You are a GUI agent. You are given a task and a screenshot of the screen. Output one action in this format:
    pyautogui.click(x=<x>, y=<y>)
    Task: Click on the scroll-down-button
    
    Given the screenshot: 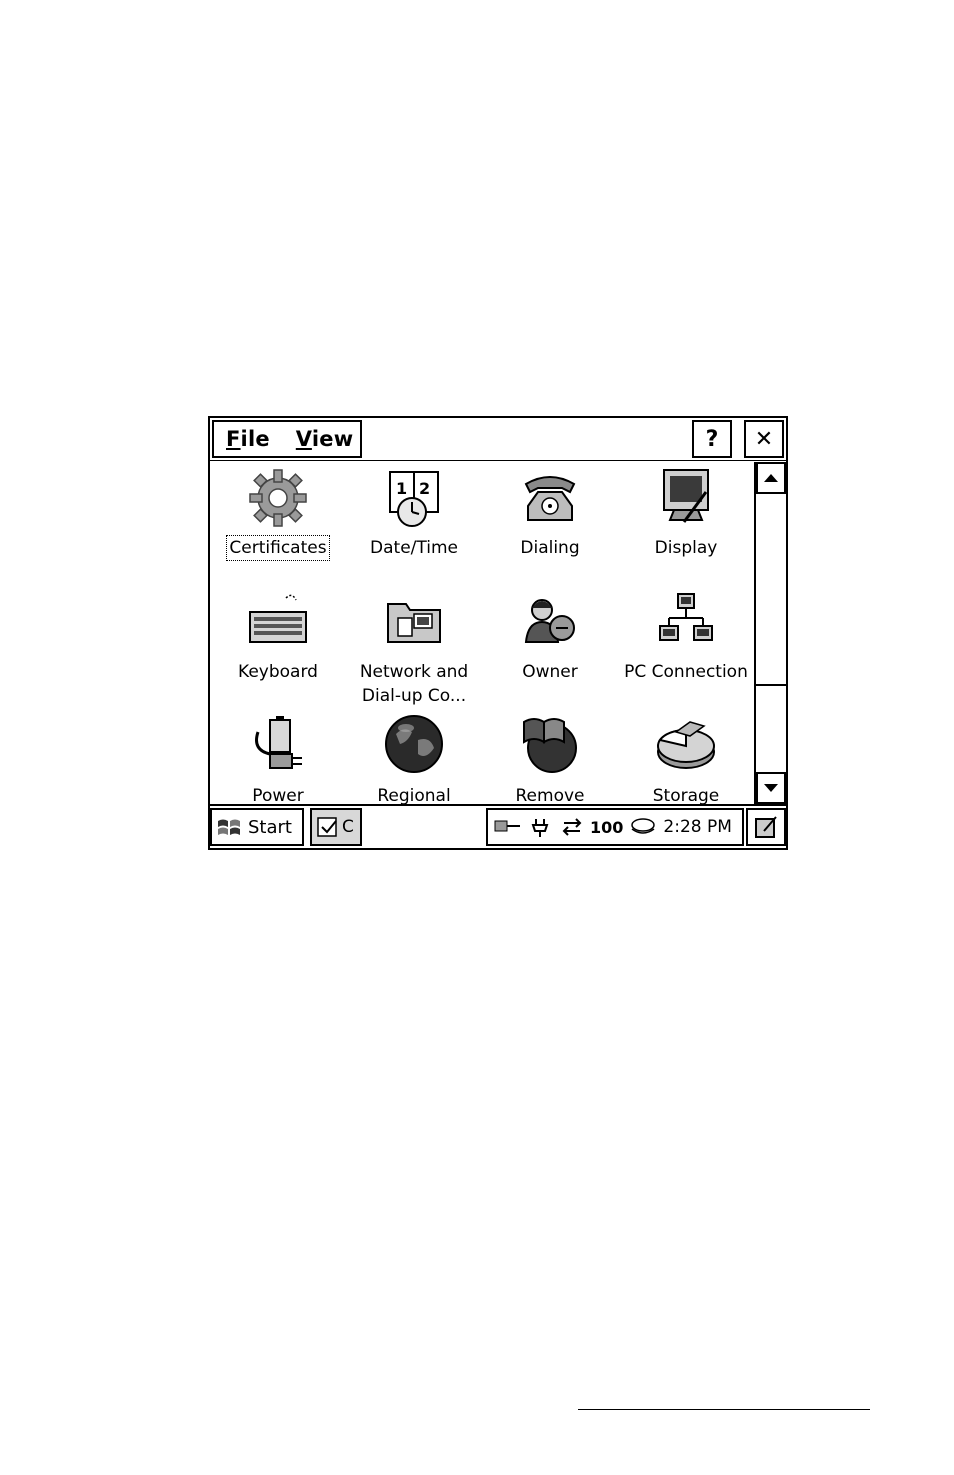 What is the action you would take?
    pyautogui.click(x=771, y=788)
    